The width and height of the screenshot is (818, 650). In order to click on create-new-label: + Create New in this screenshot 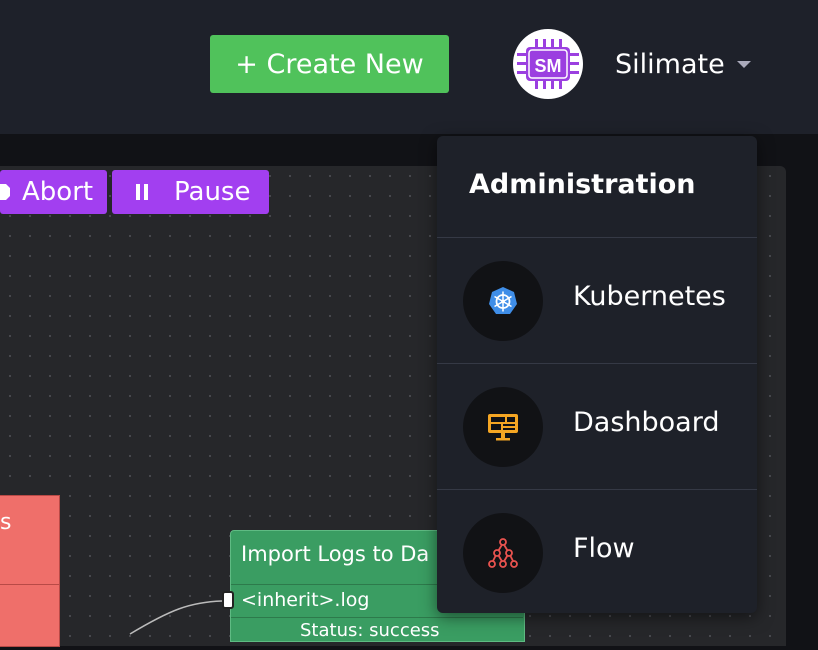, I will do `click(329, 64)`.